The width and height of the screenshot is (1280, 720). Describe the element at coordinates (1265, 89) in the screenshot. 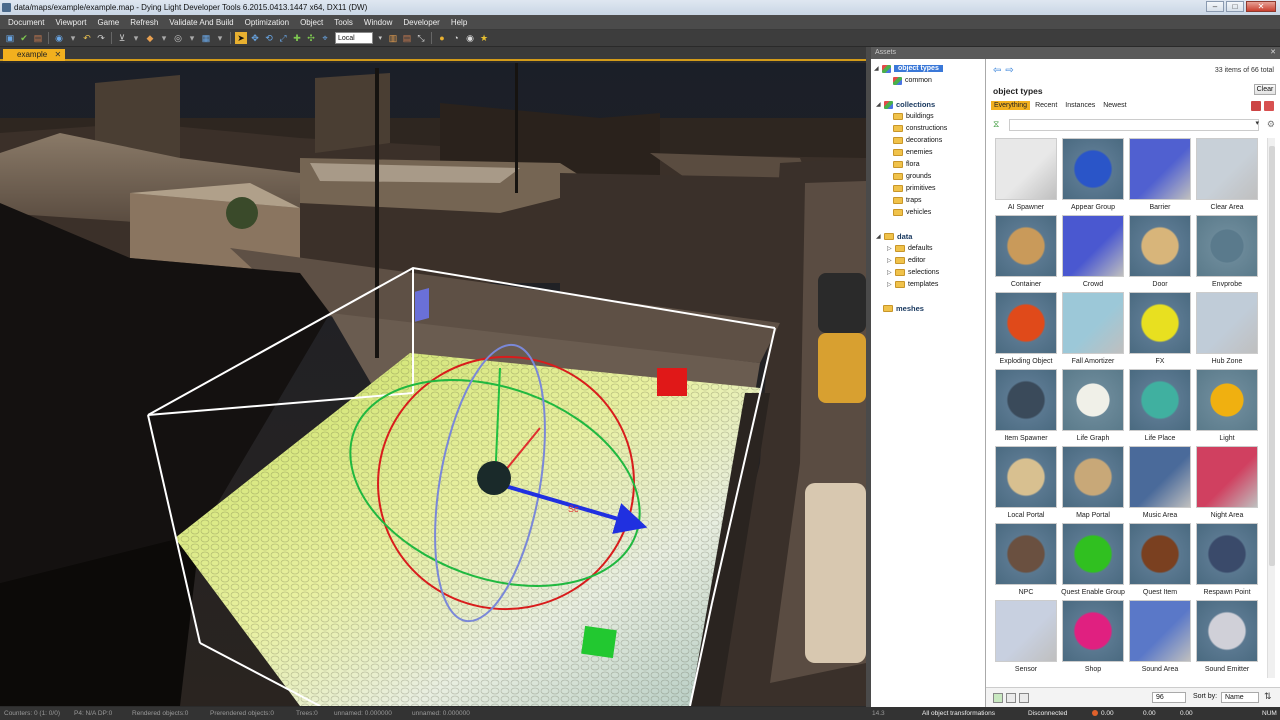

I see `clear-button: Clear` at that location.